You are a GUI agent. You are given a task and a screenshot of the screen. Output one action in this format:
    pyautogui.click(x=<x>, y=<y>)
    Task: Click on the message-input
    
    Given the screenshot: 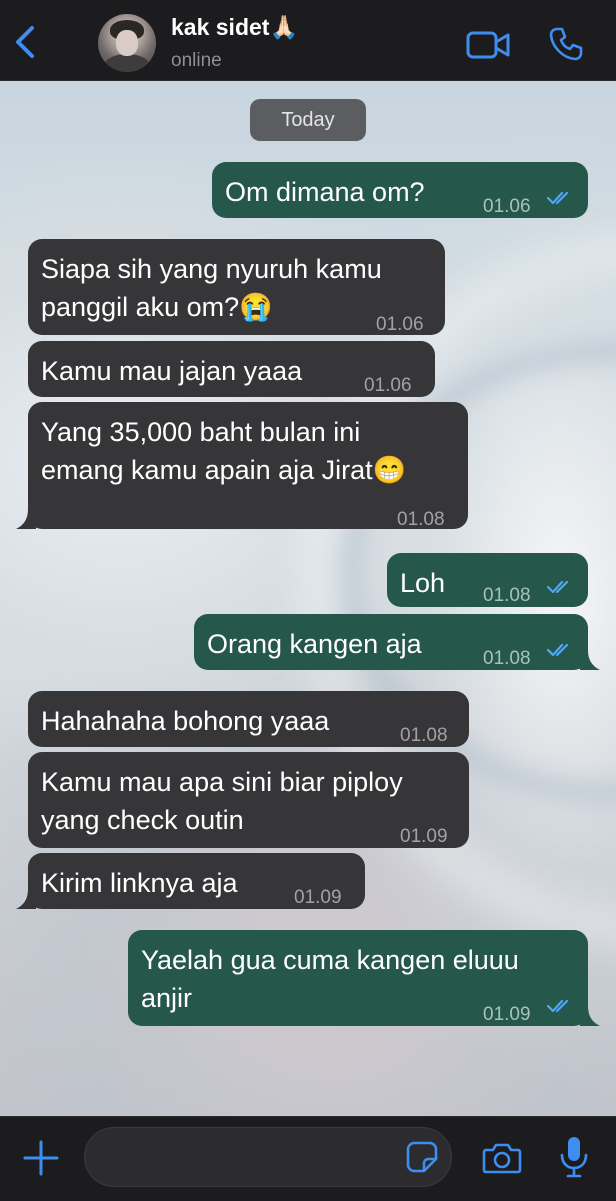 What is the action you would take?
    pyautogui.click(x=268, y=1157)
    